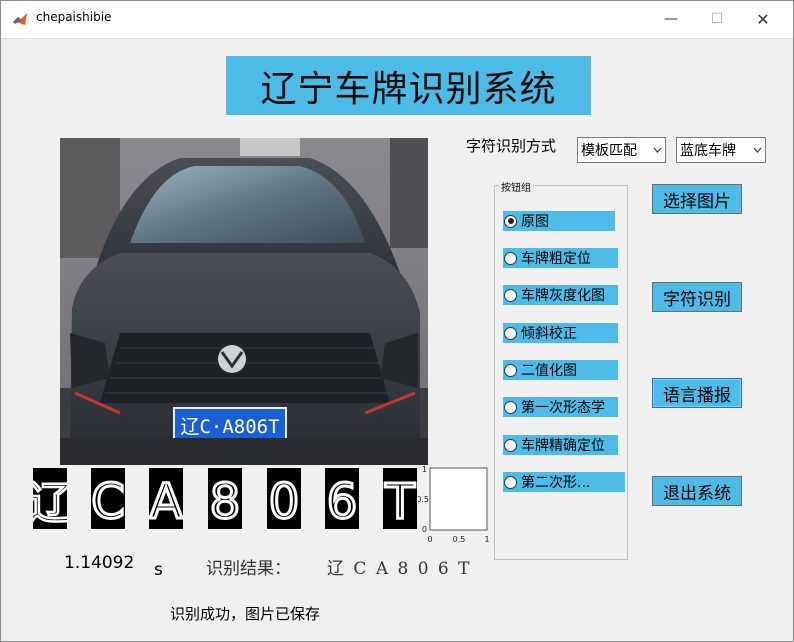 The image size is (794, 642). I want to click on segmented-char-3: A, so click(166, 500).